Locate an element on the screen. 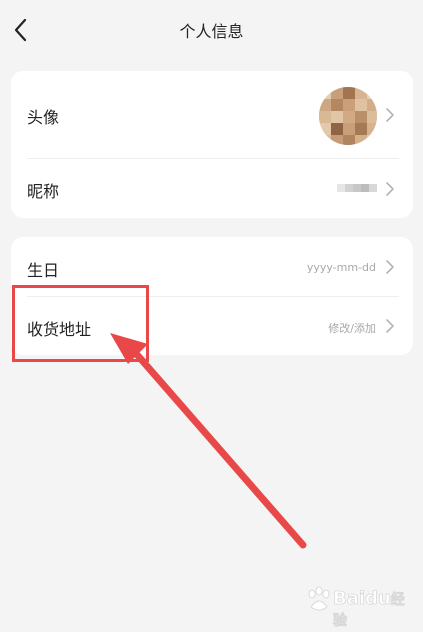 The height and width of the screenshot is (632, 423). nav-bar: 个人信息 is located at coordinates (211, 30).